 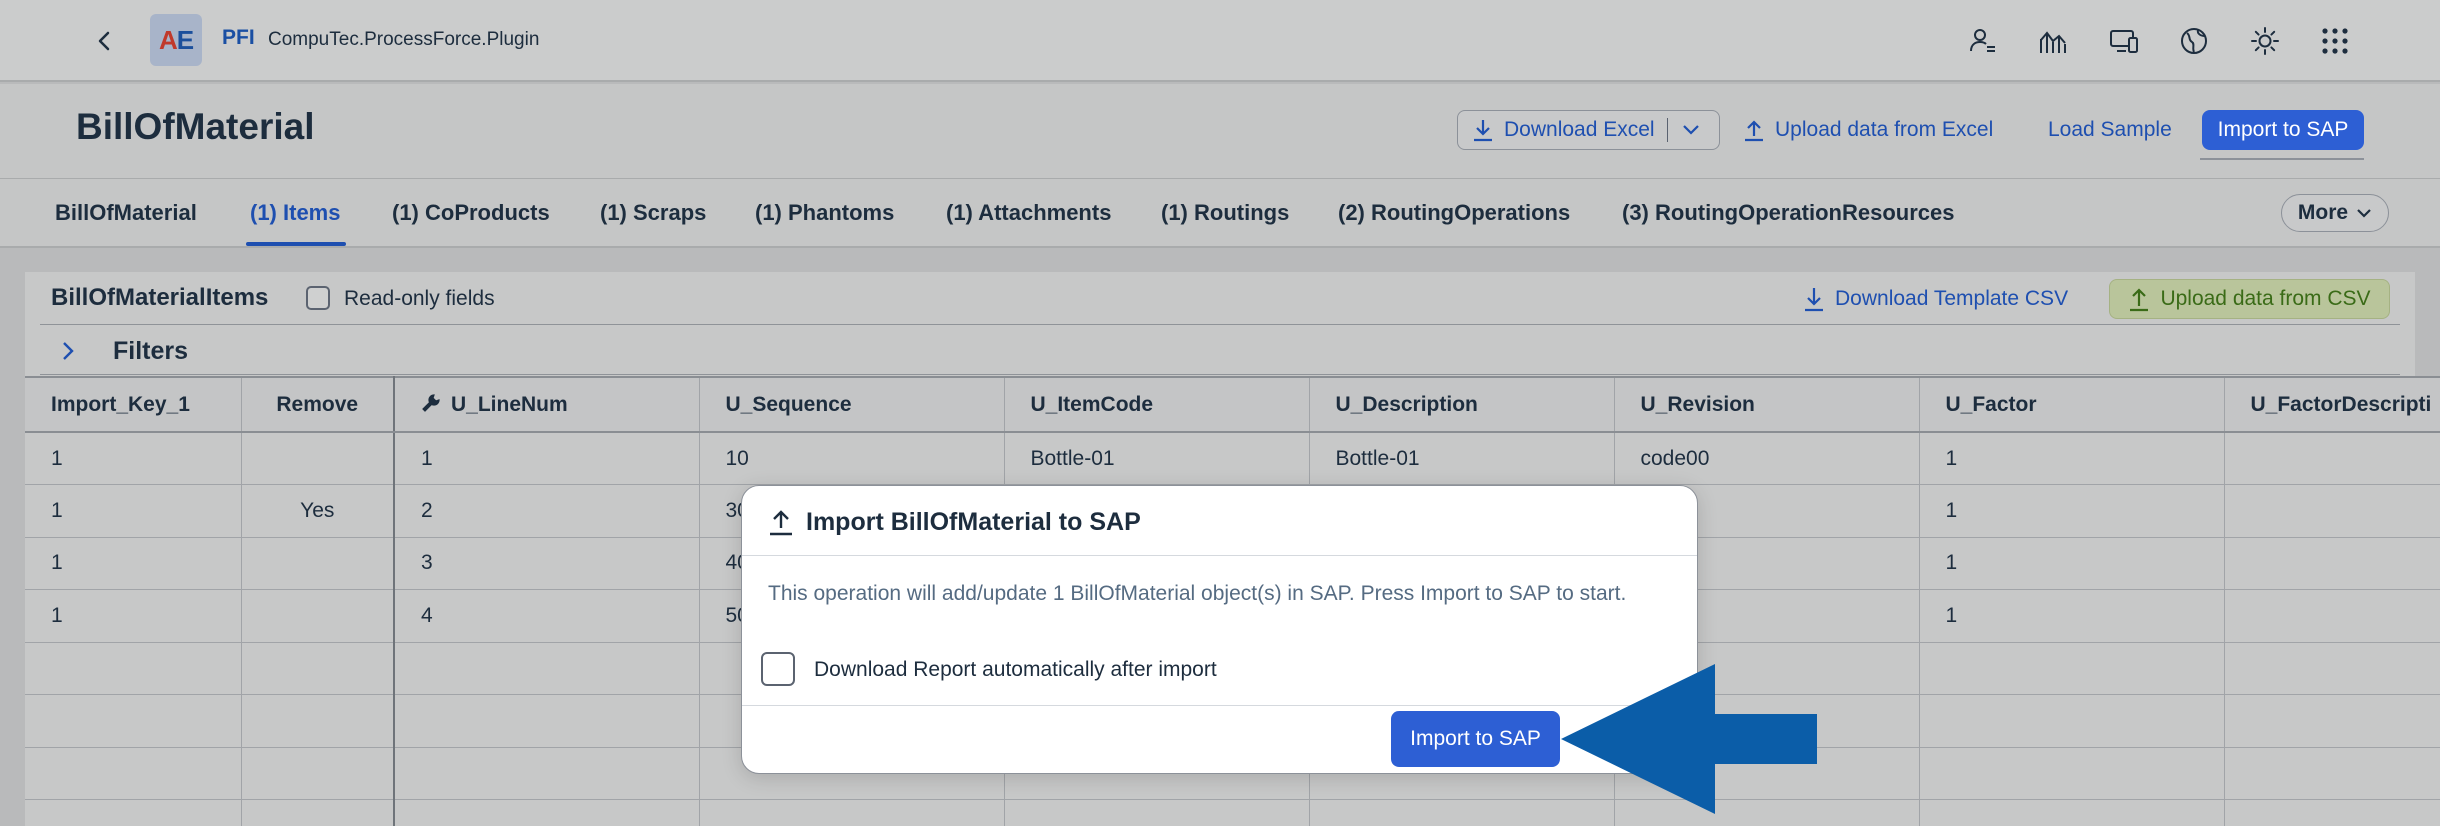 I want to click on column-header: U_Factor, so click(x=2072, y=404).